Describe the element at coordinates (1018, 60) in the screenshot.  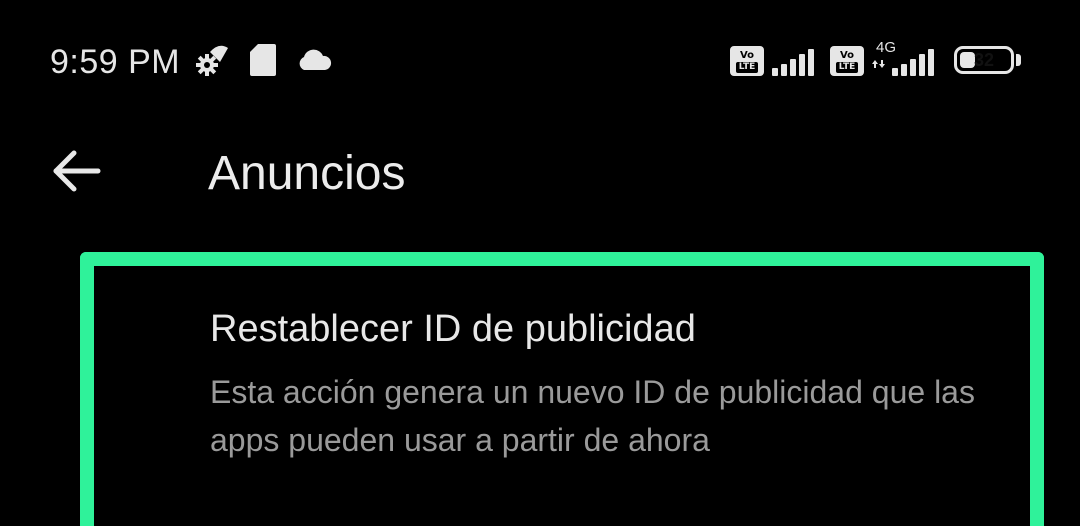
I see `battery-tip` at that location.